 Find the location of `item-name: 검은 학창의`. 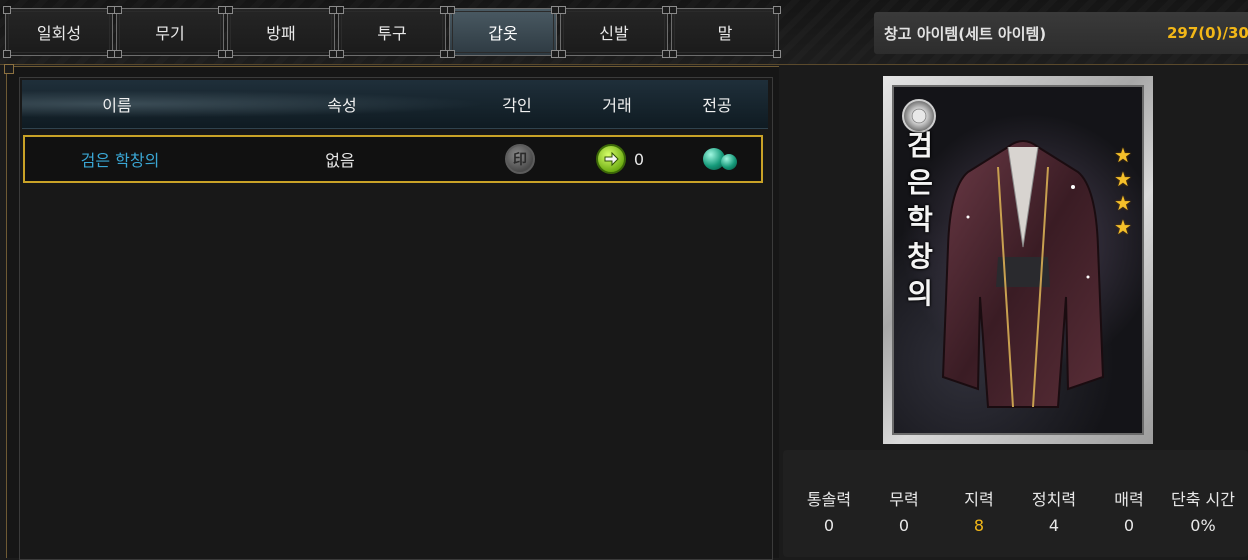

item-name: 검은 학창의 is located at coordinates (120, 160).